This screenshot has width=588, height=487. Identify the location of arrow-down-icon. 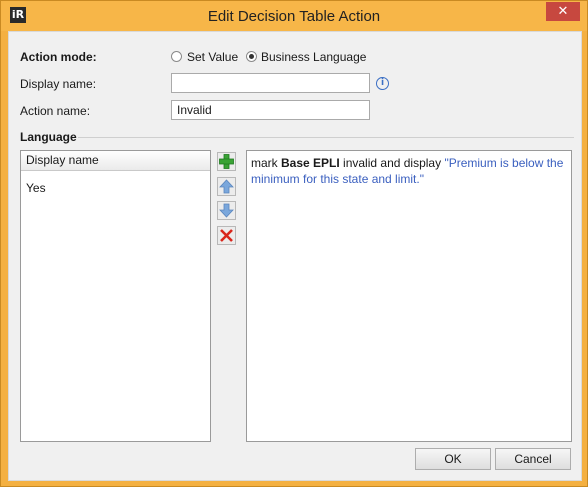
(226, 210).